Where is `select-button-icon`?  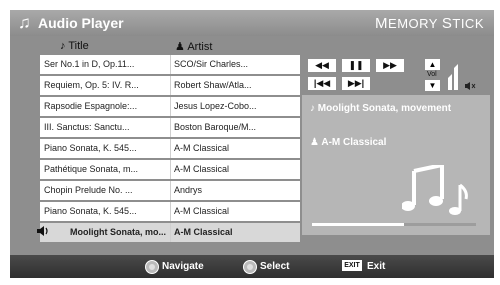 select-button-icon is located at coordinates (250, 267).